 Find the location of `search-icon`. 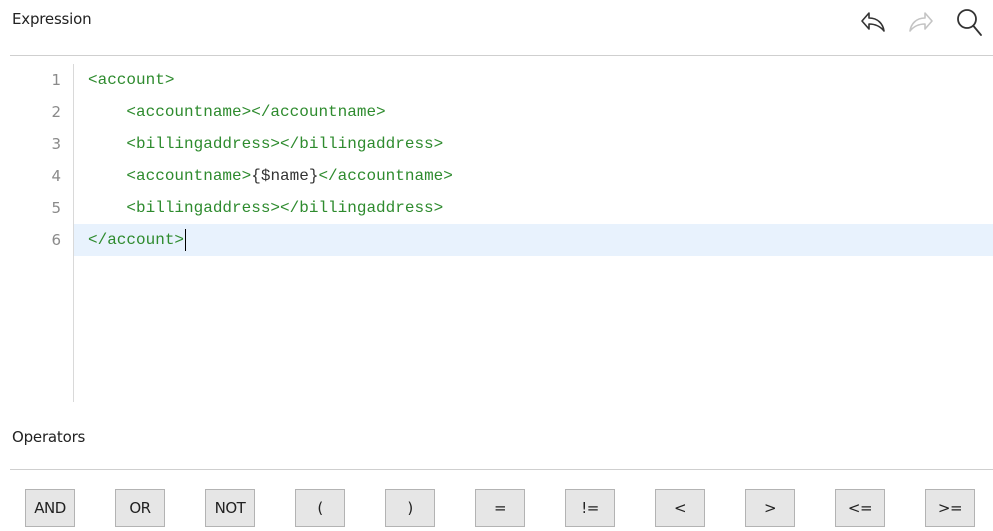

search-icon is located at coordinates (969, 22).